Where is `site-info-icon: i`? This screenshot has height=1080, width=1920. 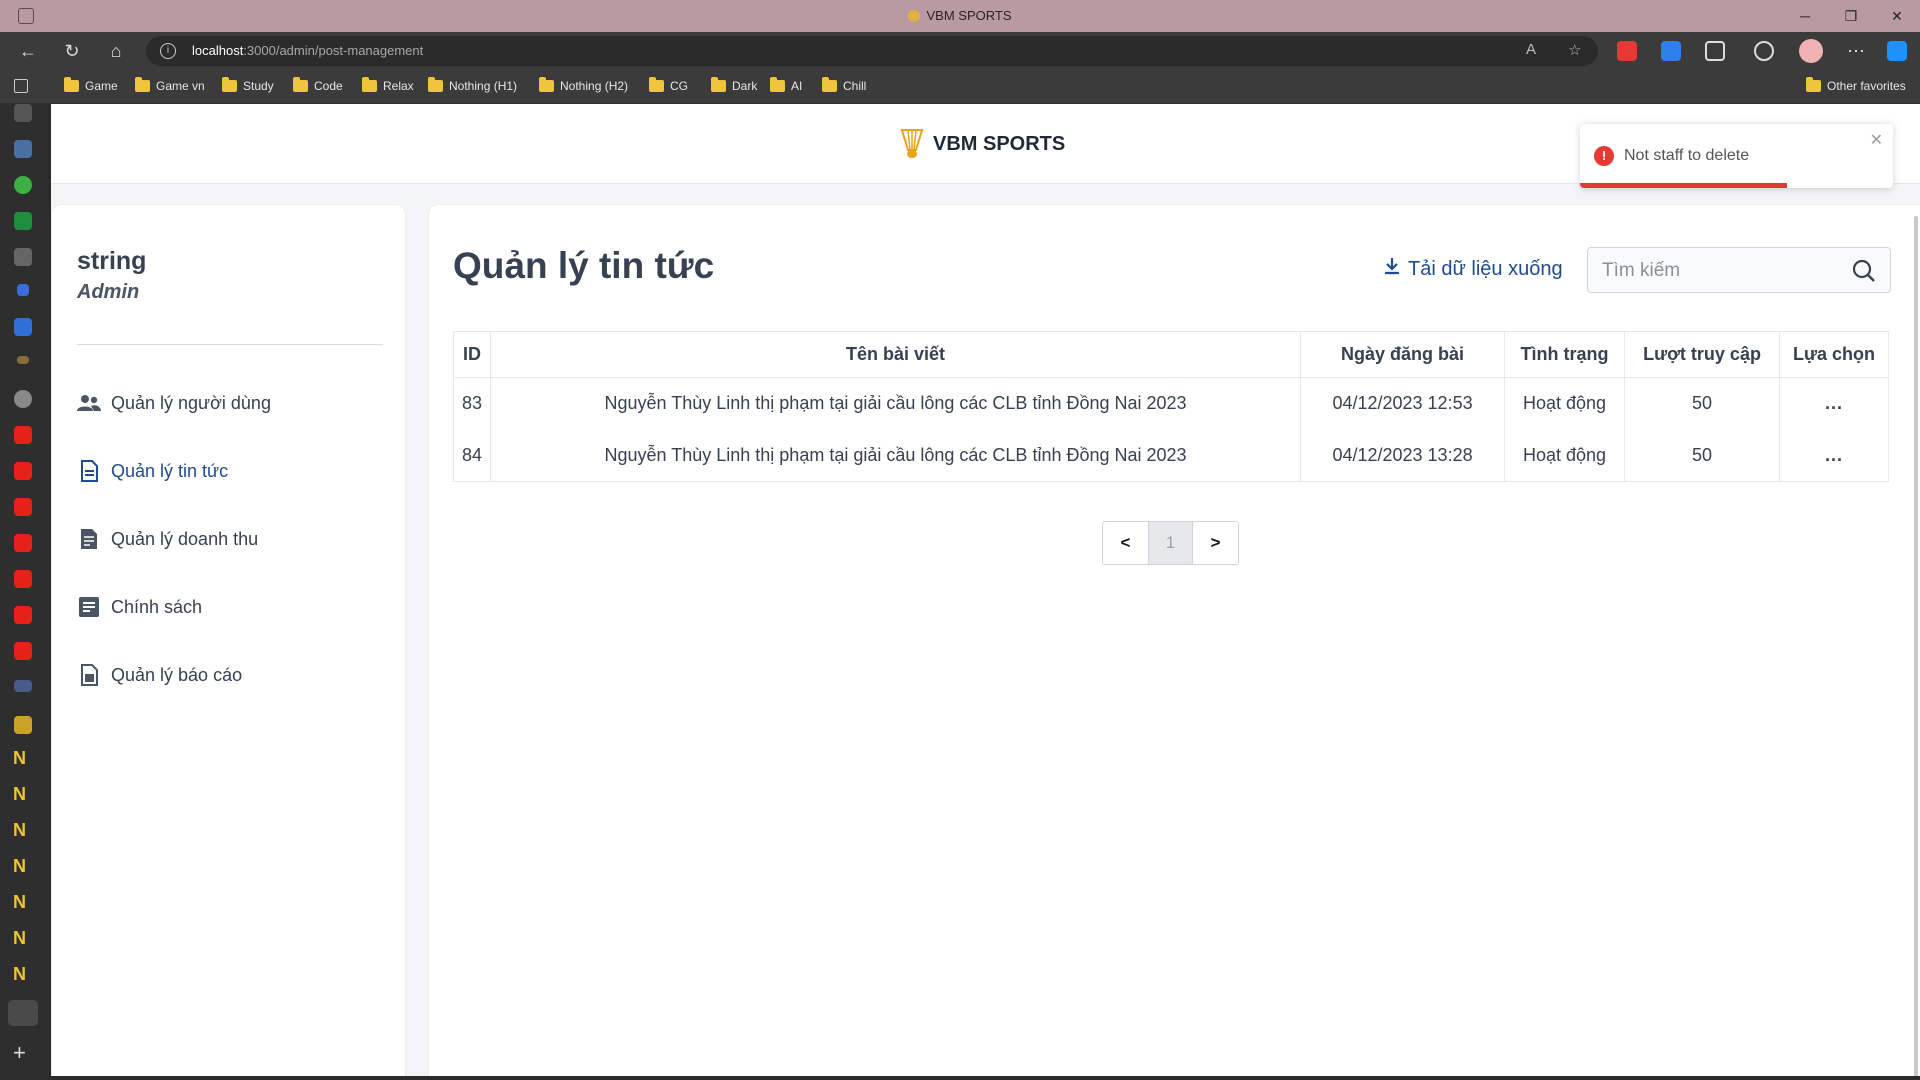 site-info-icon: i is located at coordinates (168, 51).